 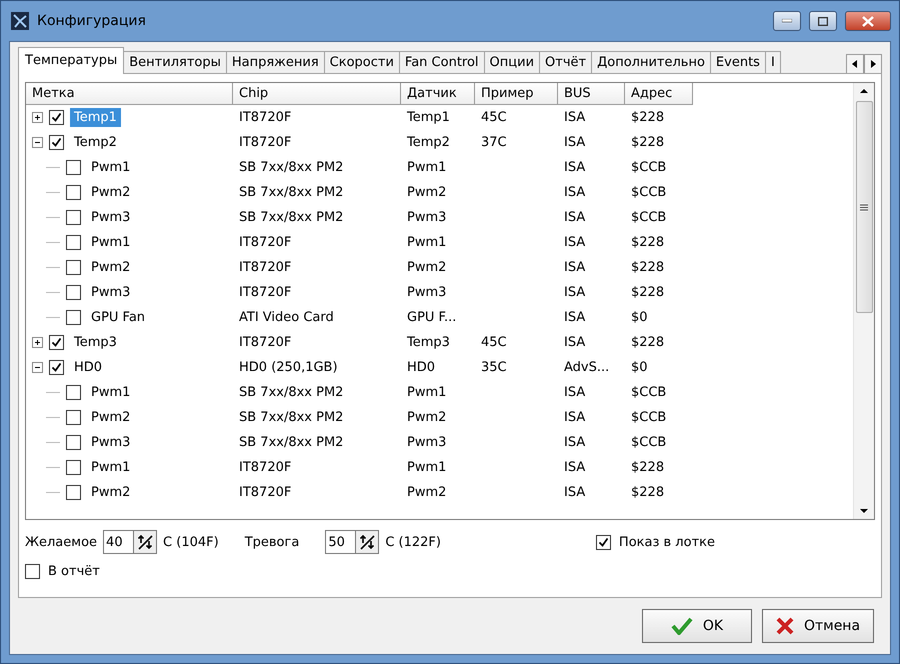 I want to click on column-header: Адрес, so click(x=659, y=94).